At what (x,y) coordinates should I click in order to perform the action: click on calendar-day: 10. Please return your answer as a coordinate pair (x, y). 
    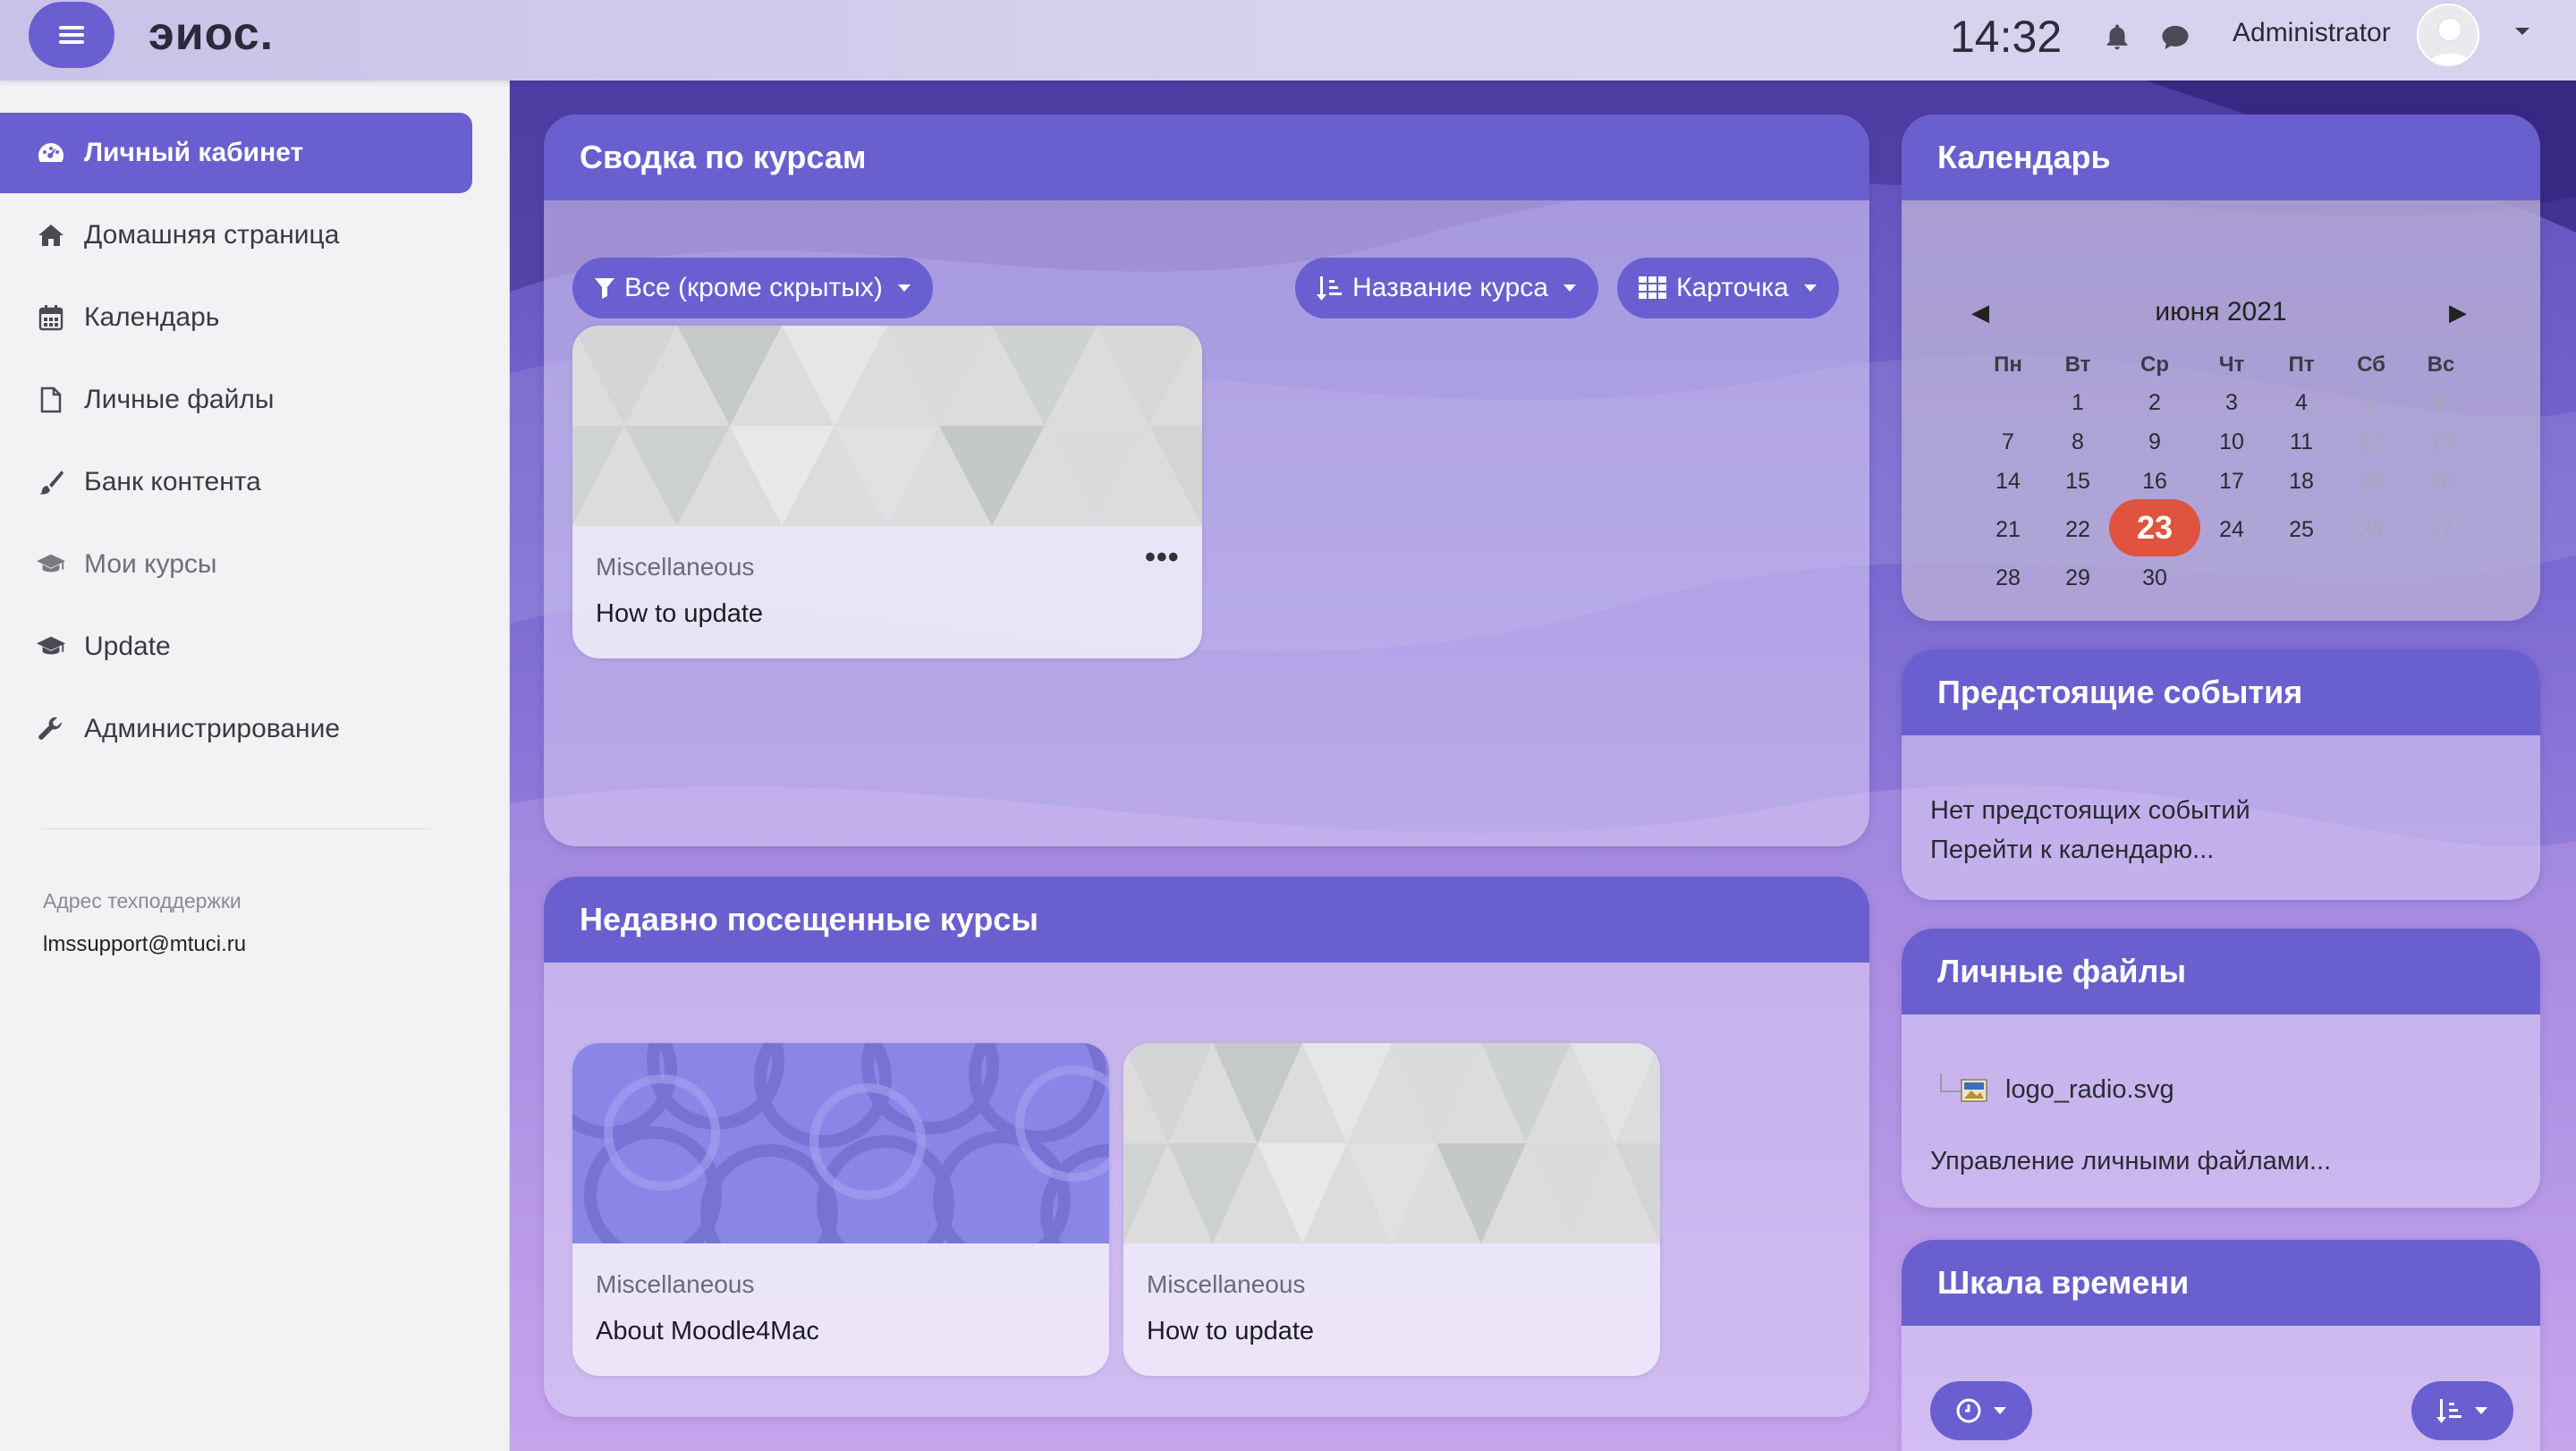
    Looking at the image, I should click on (2231, 442).